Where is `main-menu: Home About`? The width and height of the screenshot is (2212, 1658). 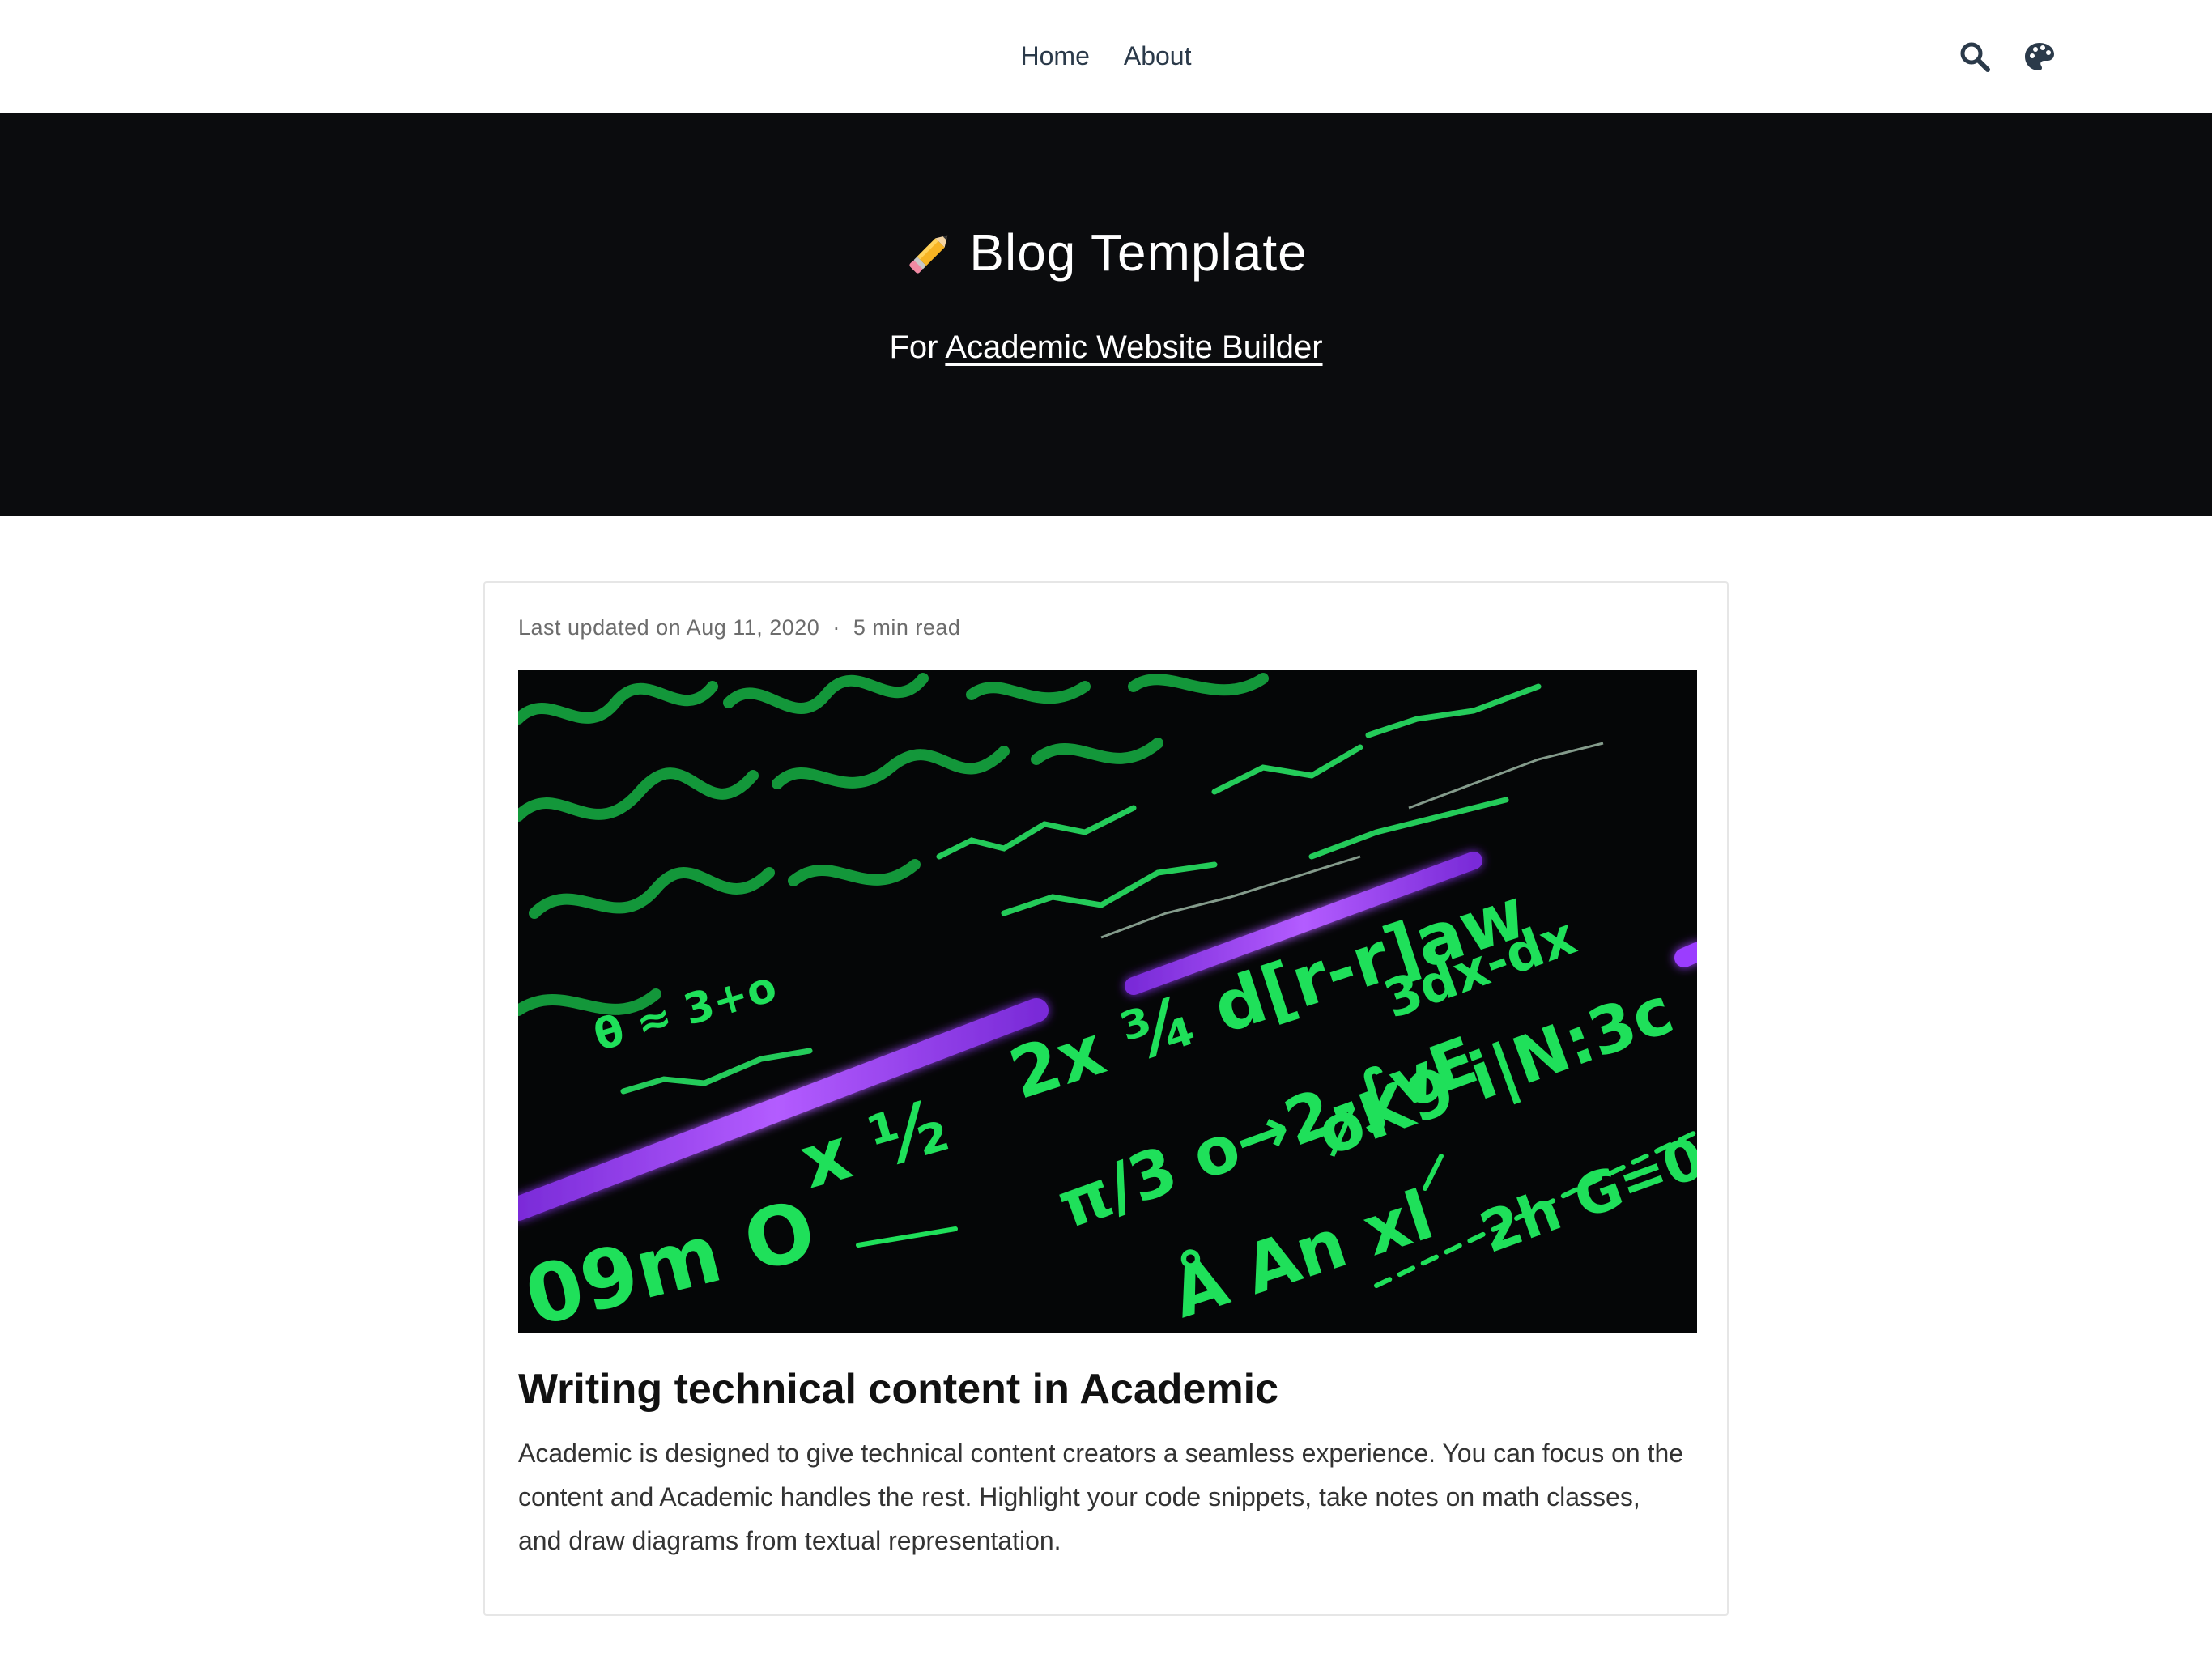
main-menu: Home About is located at coordinates (1106, 56).